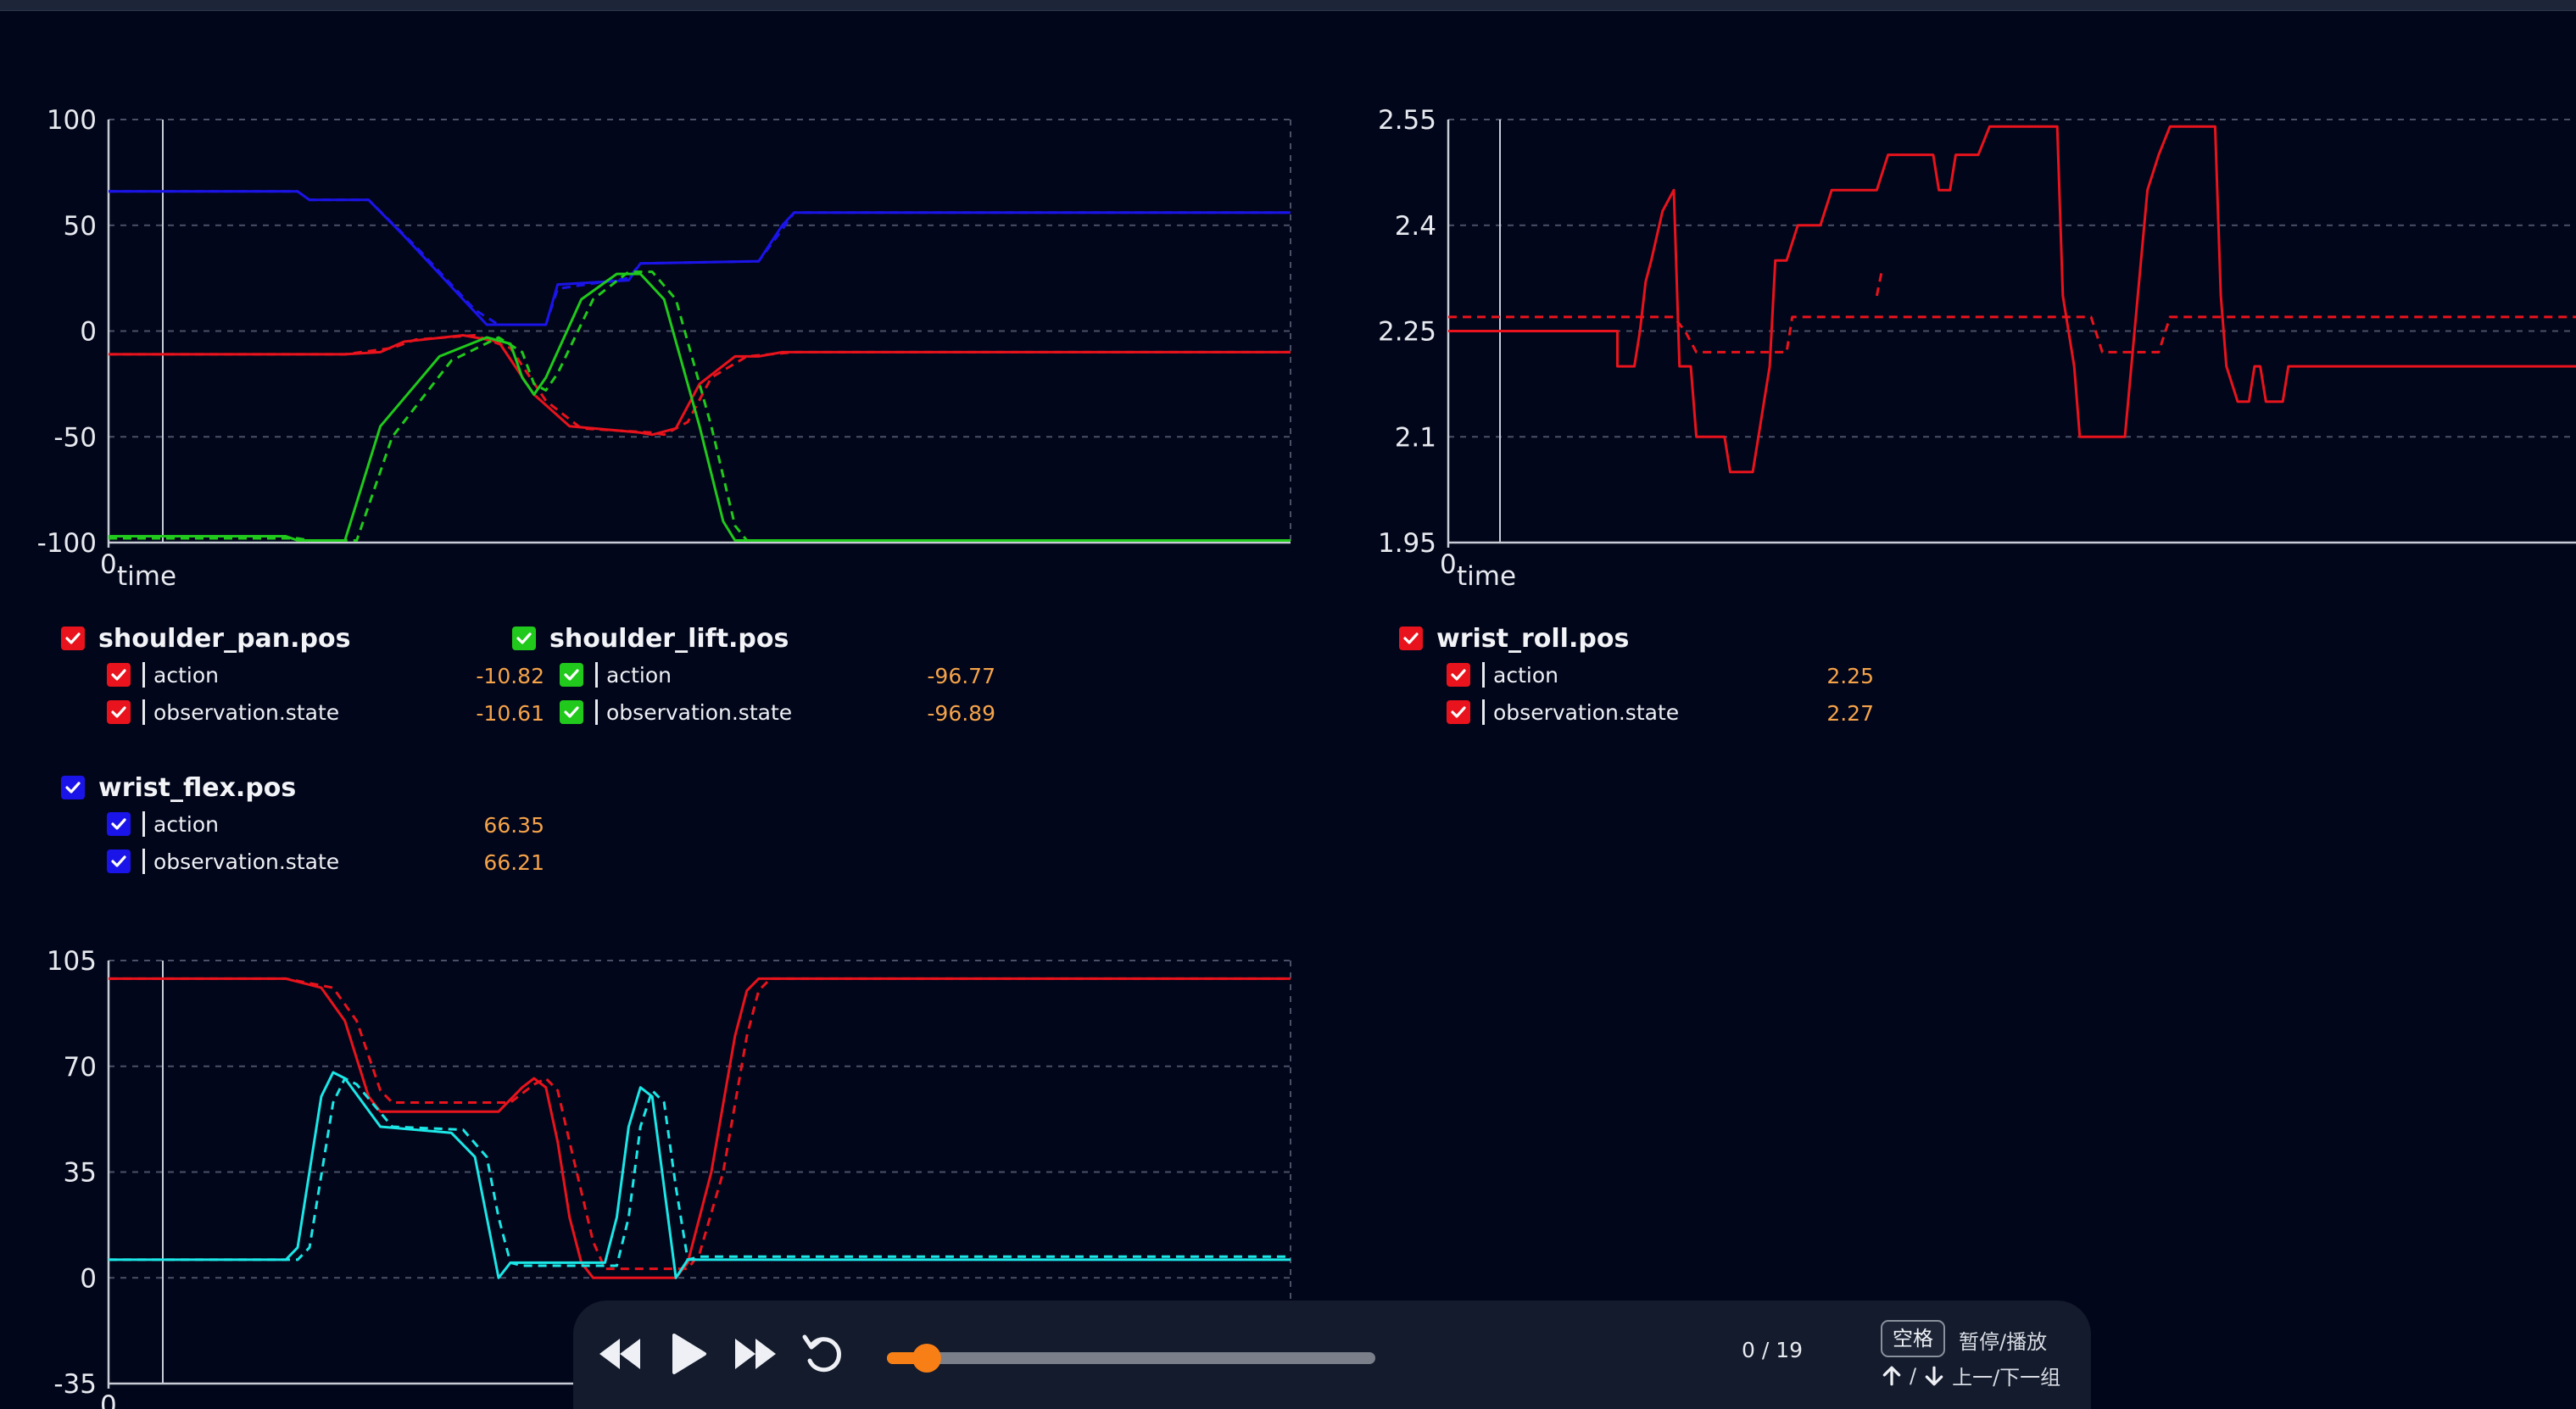  I want to click on arrow-up-icon, so click(1892, 1375).